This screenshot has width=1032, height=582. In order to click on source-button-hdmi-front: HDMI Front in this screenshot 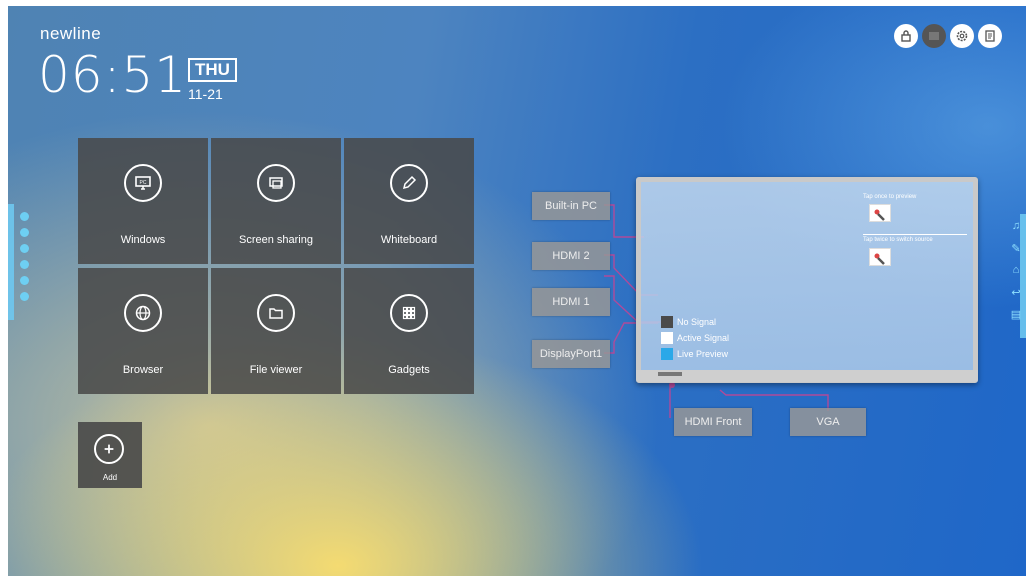, I will do `click(713, 422)`.